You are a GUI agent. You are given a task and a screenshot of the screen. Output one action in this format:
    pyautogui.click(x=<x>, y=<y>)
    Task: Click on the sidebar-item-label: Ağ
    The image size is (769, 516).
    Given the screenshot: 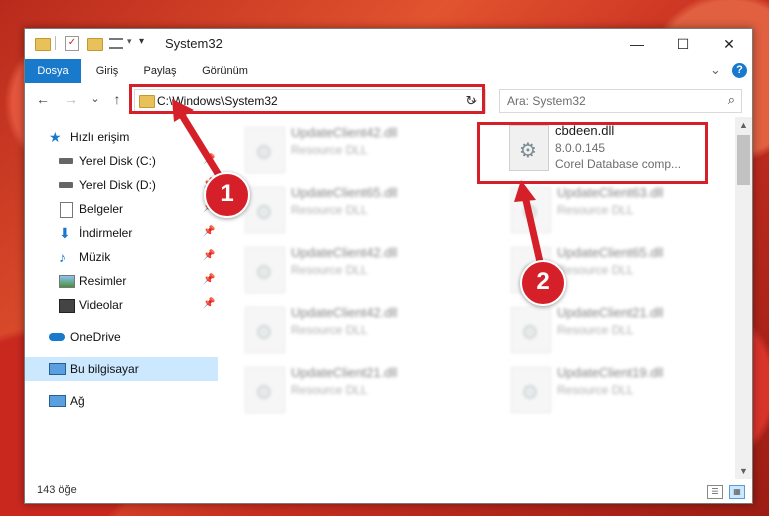 What is the action you would take?
    pyautogui.click(x=77, y=401)
    